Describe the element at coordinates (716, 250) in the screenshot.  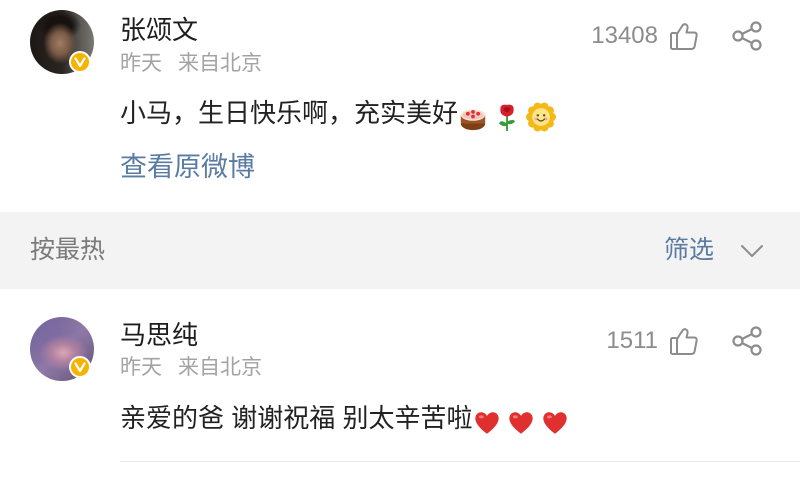
I see `filter-button: 筛选` at that location.